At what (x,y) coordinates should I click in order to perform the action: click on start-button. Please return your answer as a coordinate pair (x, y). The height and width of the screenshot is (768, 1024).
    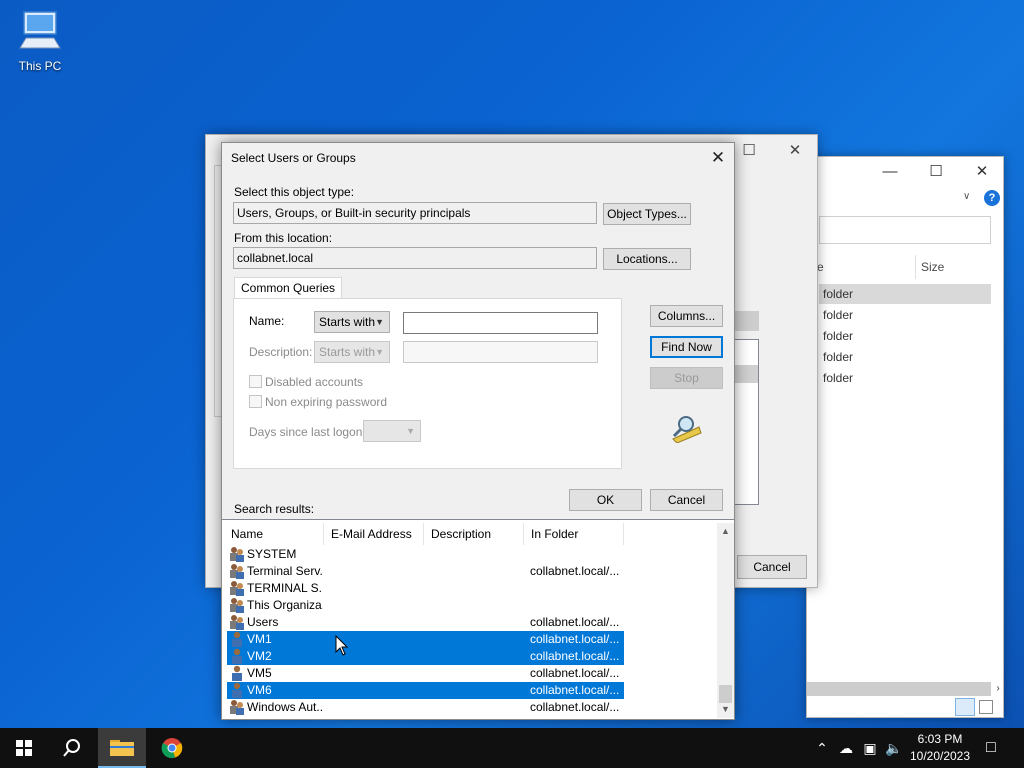
    Looking at the image, I should click on (24, 748).